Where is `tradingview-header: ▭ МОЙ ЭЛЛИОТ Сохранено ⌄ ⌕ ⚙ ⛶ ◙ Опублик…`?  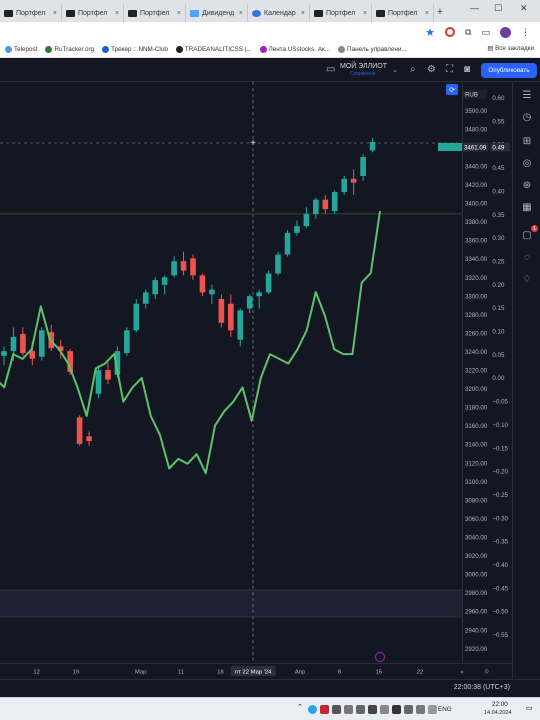 tradingview-header: ▭ МОЙ ЭЛЛИОТ Сохранено ⌄ ⌕ ⚙ ⛶ ◙ Опублик… is located at coordinates (270, 70).